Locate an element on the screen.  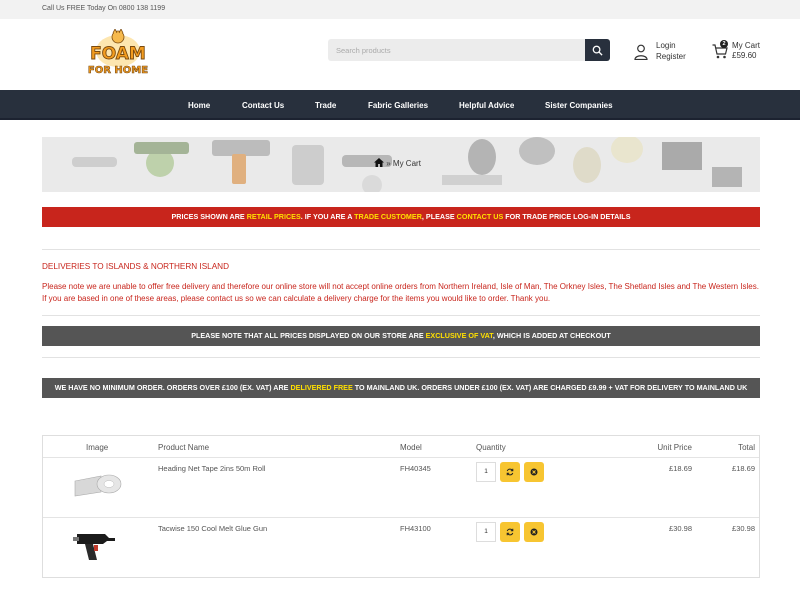
cart-count-badge: 2 is located at coordinates (724, 44).